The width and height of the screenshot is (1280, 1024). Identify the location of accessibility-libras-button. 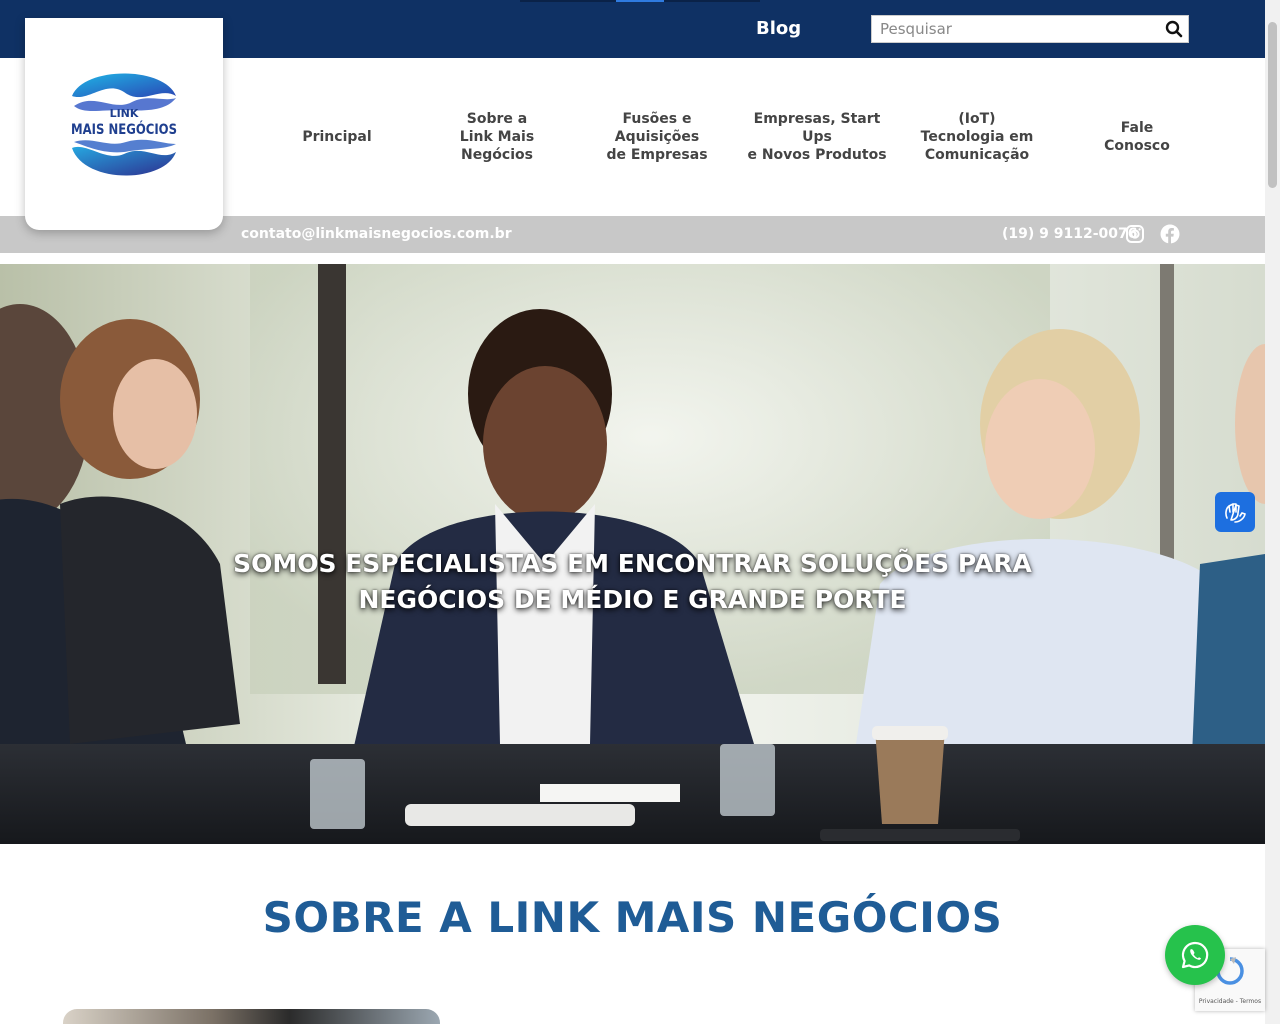
(1235, 512).